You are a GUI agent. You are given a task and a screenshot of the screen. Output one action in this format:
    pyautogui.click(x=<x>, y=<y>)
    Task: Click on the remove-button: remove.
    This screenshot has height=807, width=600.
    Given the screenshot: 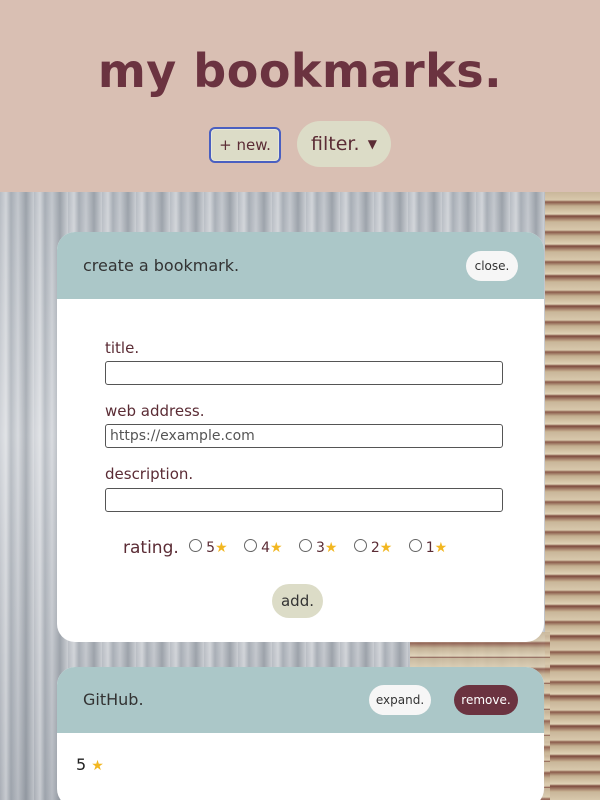 What is the action you would take?
    pyautogui.click(x=486, y=700)
    